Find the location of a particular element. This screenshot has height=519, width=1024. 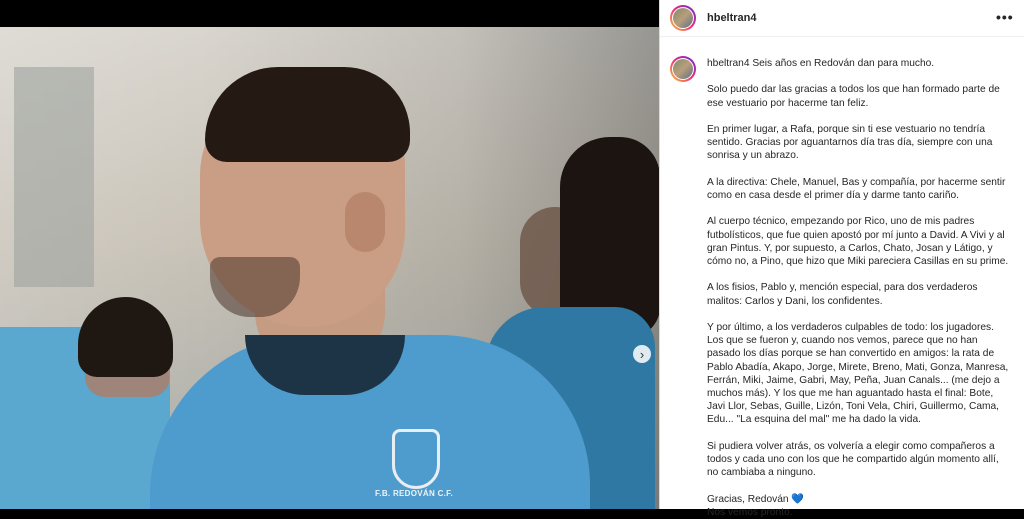

avatar is located at coordinates (683, 18).